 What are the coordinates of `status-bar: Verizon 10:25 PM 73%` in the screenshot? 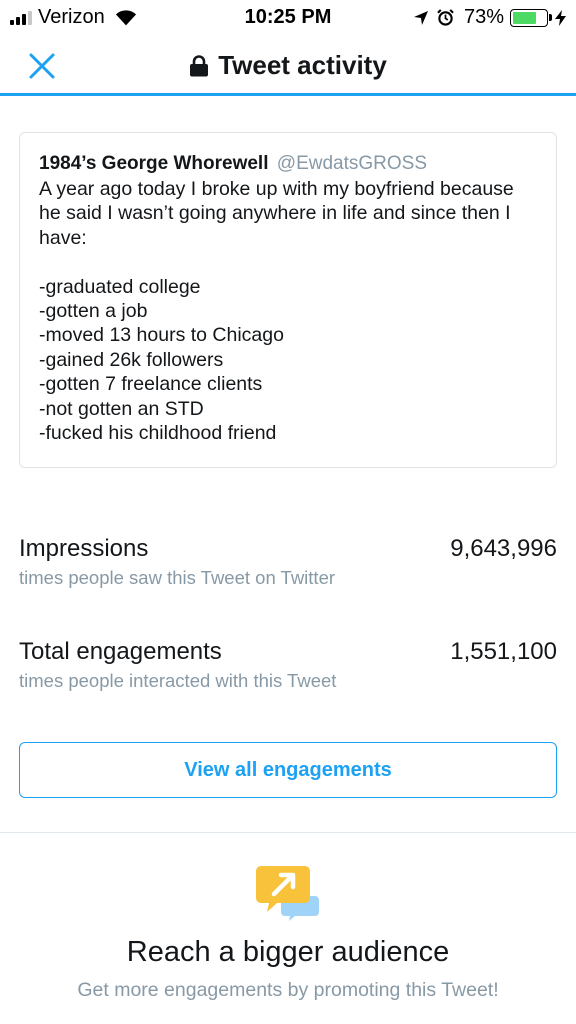 It's located at (288, 18).